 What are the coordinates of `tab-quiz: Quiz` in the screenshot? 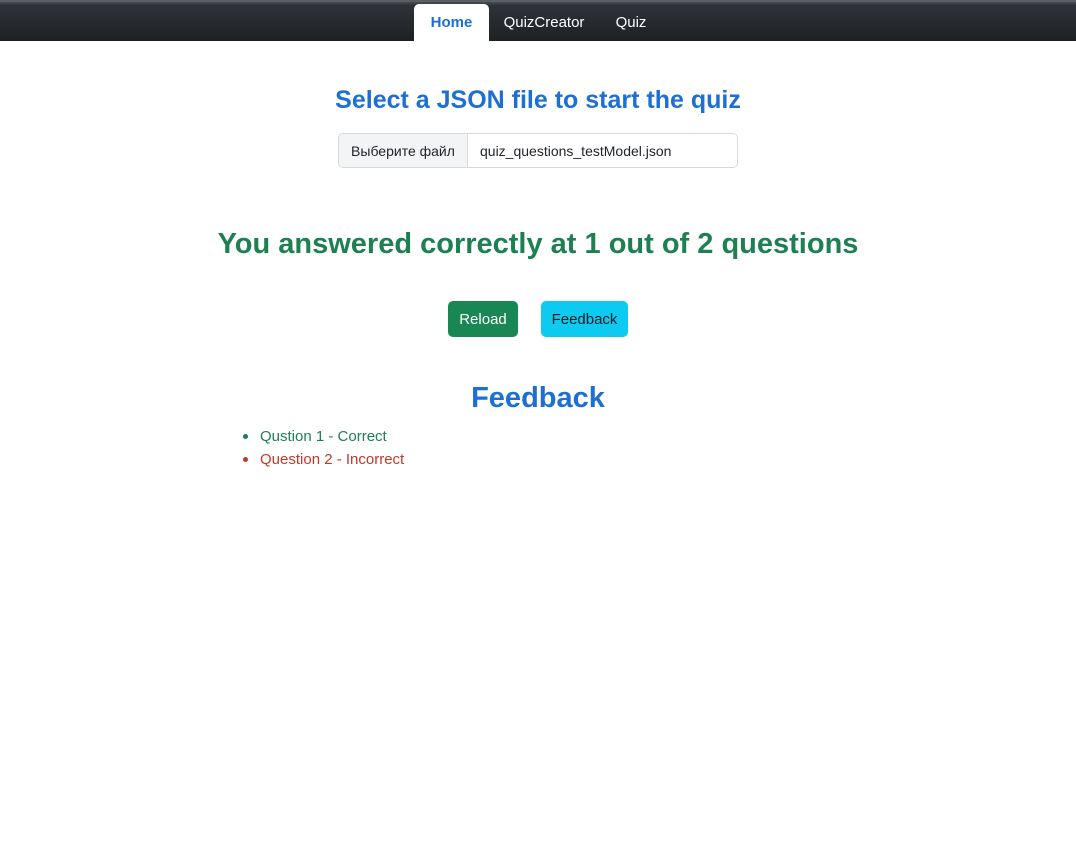 It's located at (631, 22).